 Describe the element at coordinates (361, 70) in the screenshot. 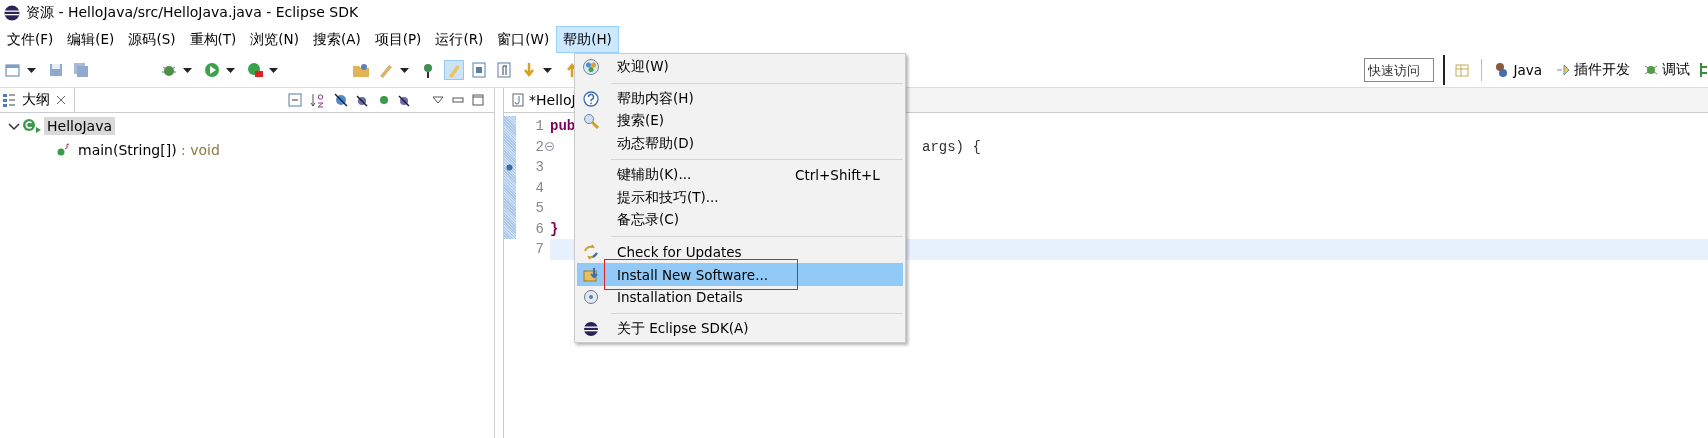

I see `open-folder-icon` at that location.